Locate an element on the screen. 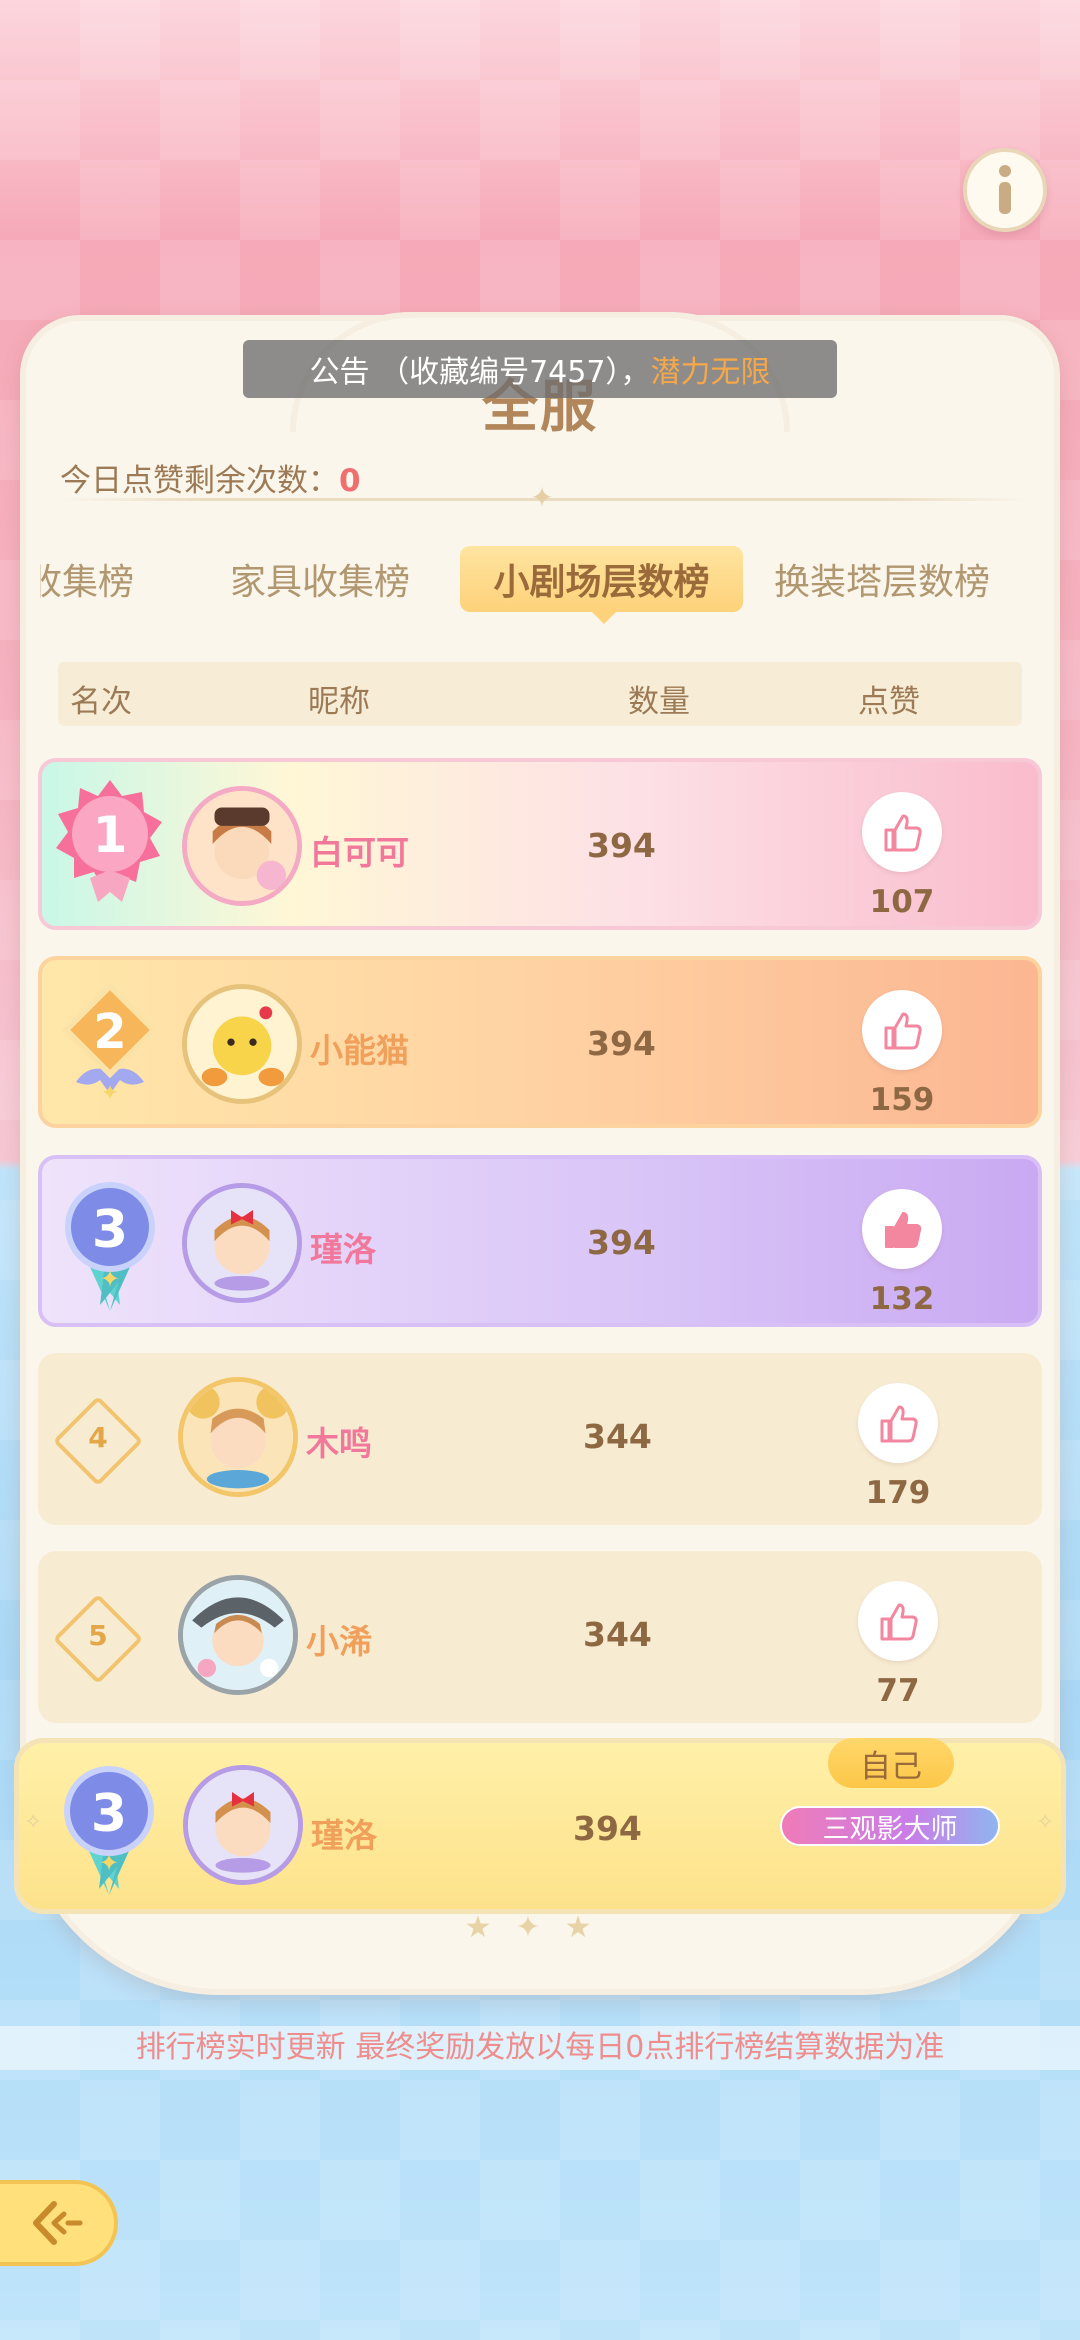 This screenshot has height=2340, width=1080. info-icon is located at coordinates (1005, 189).